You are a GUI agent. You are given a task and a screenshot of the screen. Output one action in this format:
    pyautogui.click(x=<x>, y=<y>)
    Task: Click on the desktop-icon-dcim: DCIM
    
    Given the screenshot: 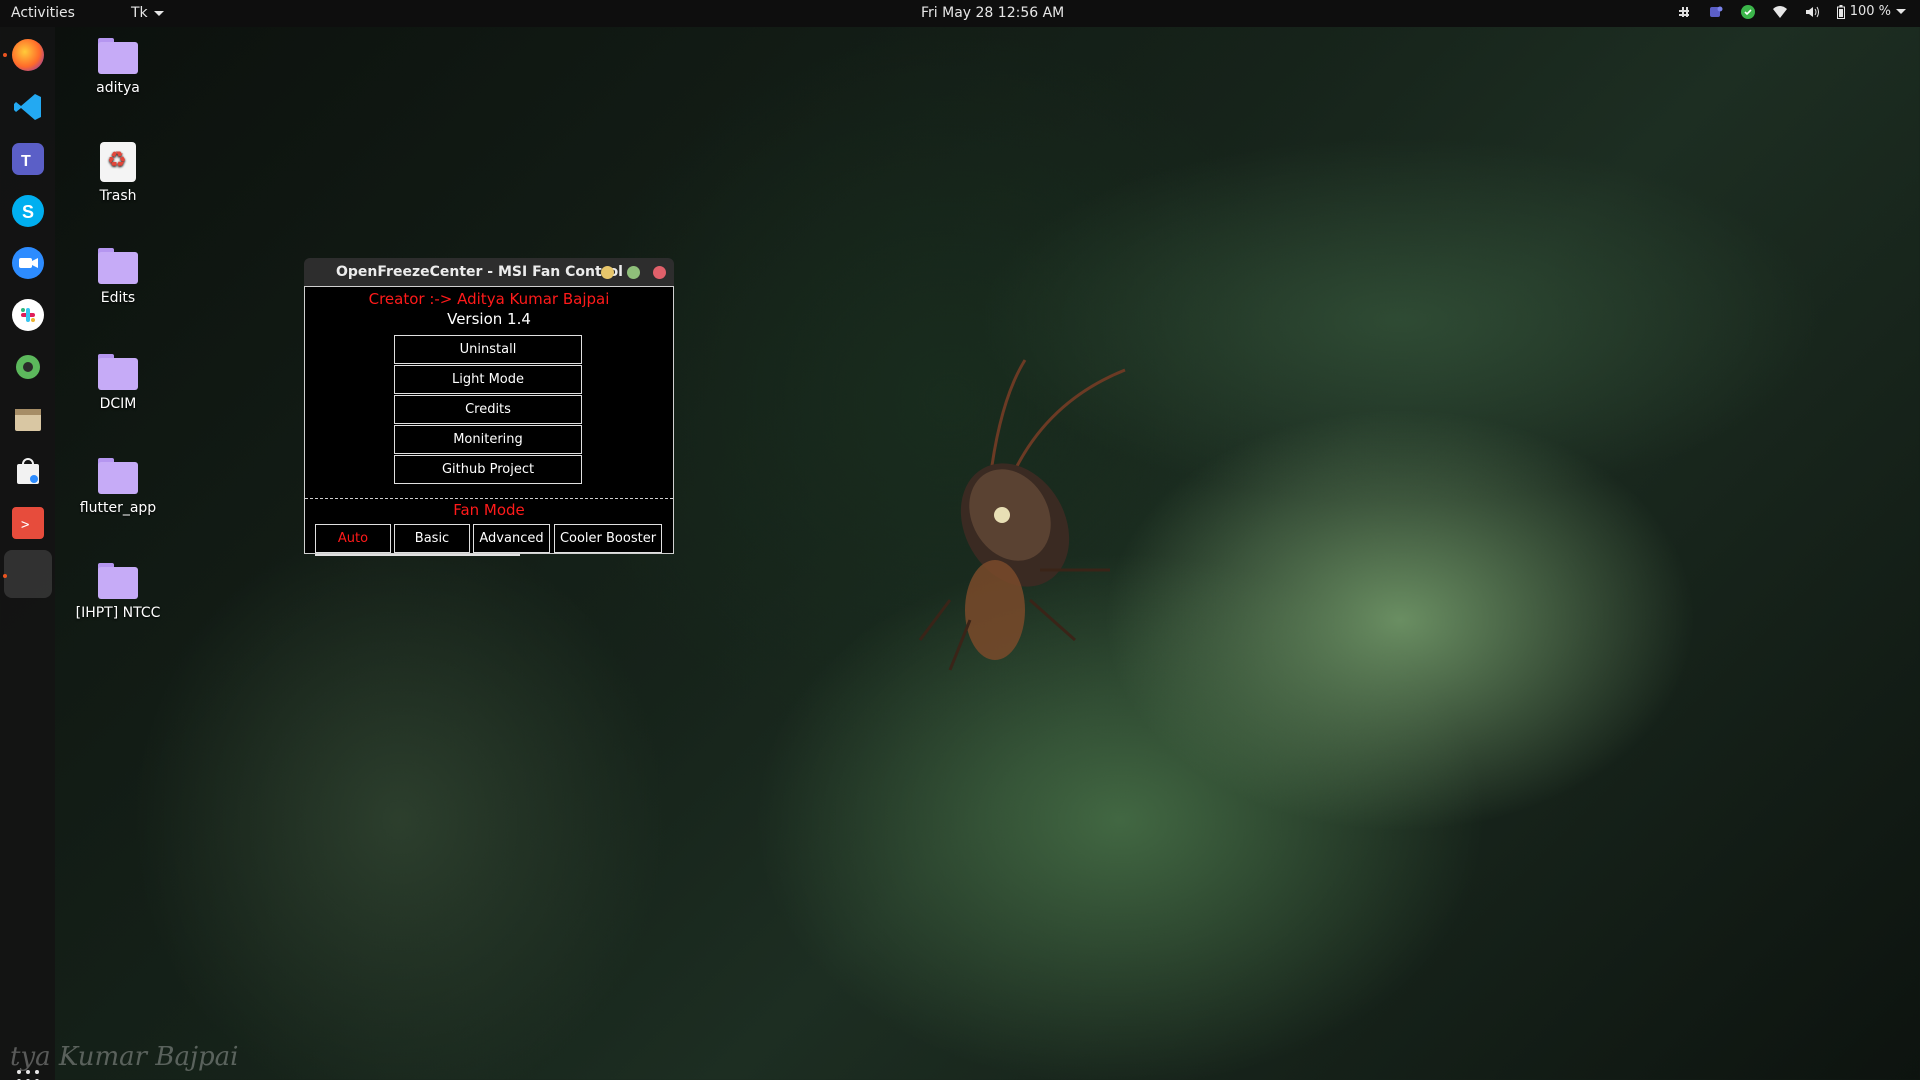 What is the action you would take?
    pyautogui.click(x=118, y=383)
    